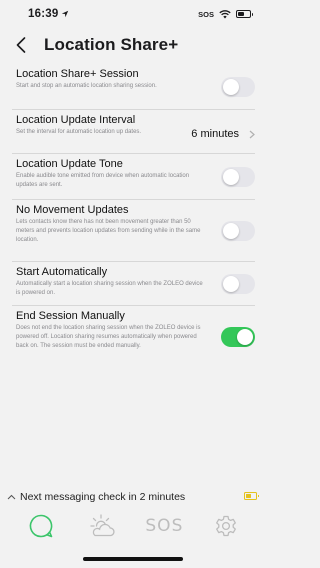  I want to click on tab-sos: SOS, so click(164, 526).